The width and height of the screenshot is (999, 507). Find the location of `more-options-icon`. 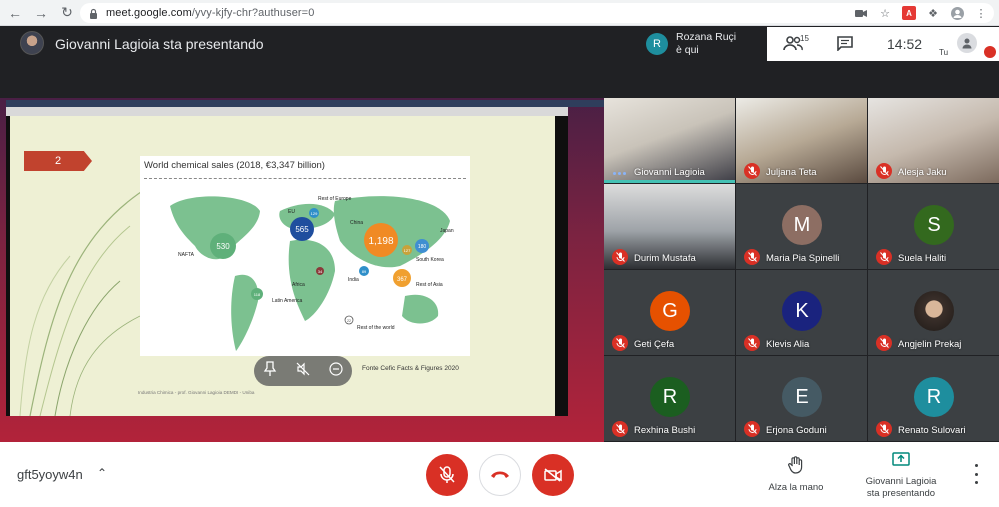

more-options-icon is located at coordinates (976, 474).